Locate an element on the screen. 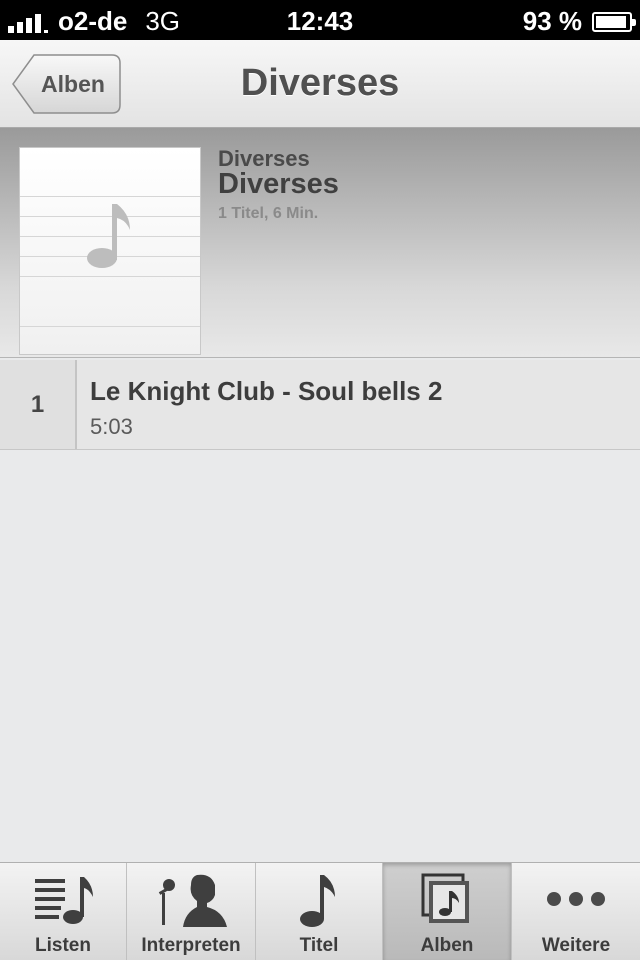  tab-bar: Listen Interpreten Titel Alben Weitere is located at coordinates (320, 911).